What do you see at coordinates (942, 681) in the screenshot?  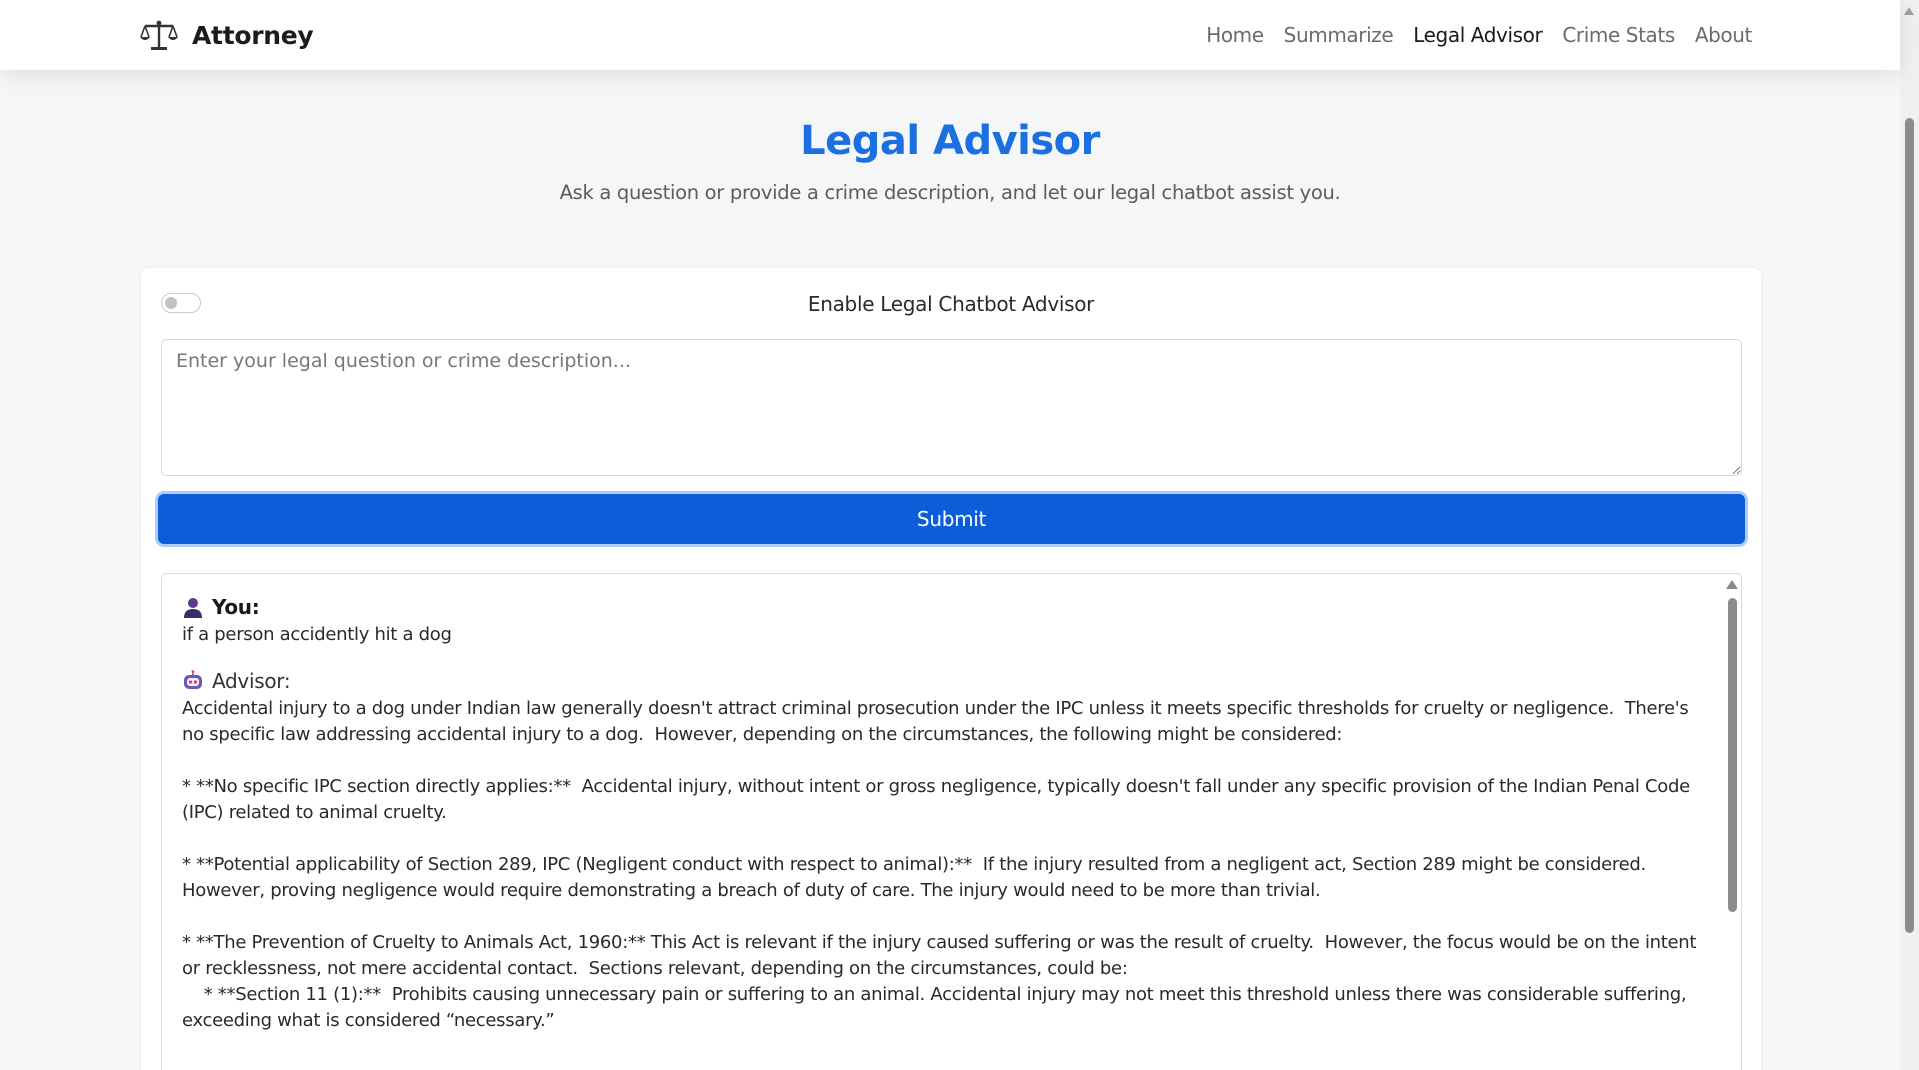 I see `advisor-message-head: Advisor:` at bounding box center [942, 681].